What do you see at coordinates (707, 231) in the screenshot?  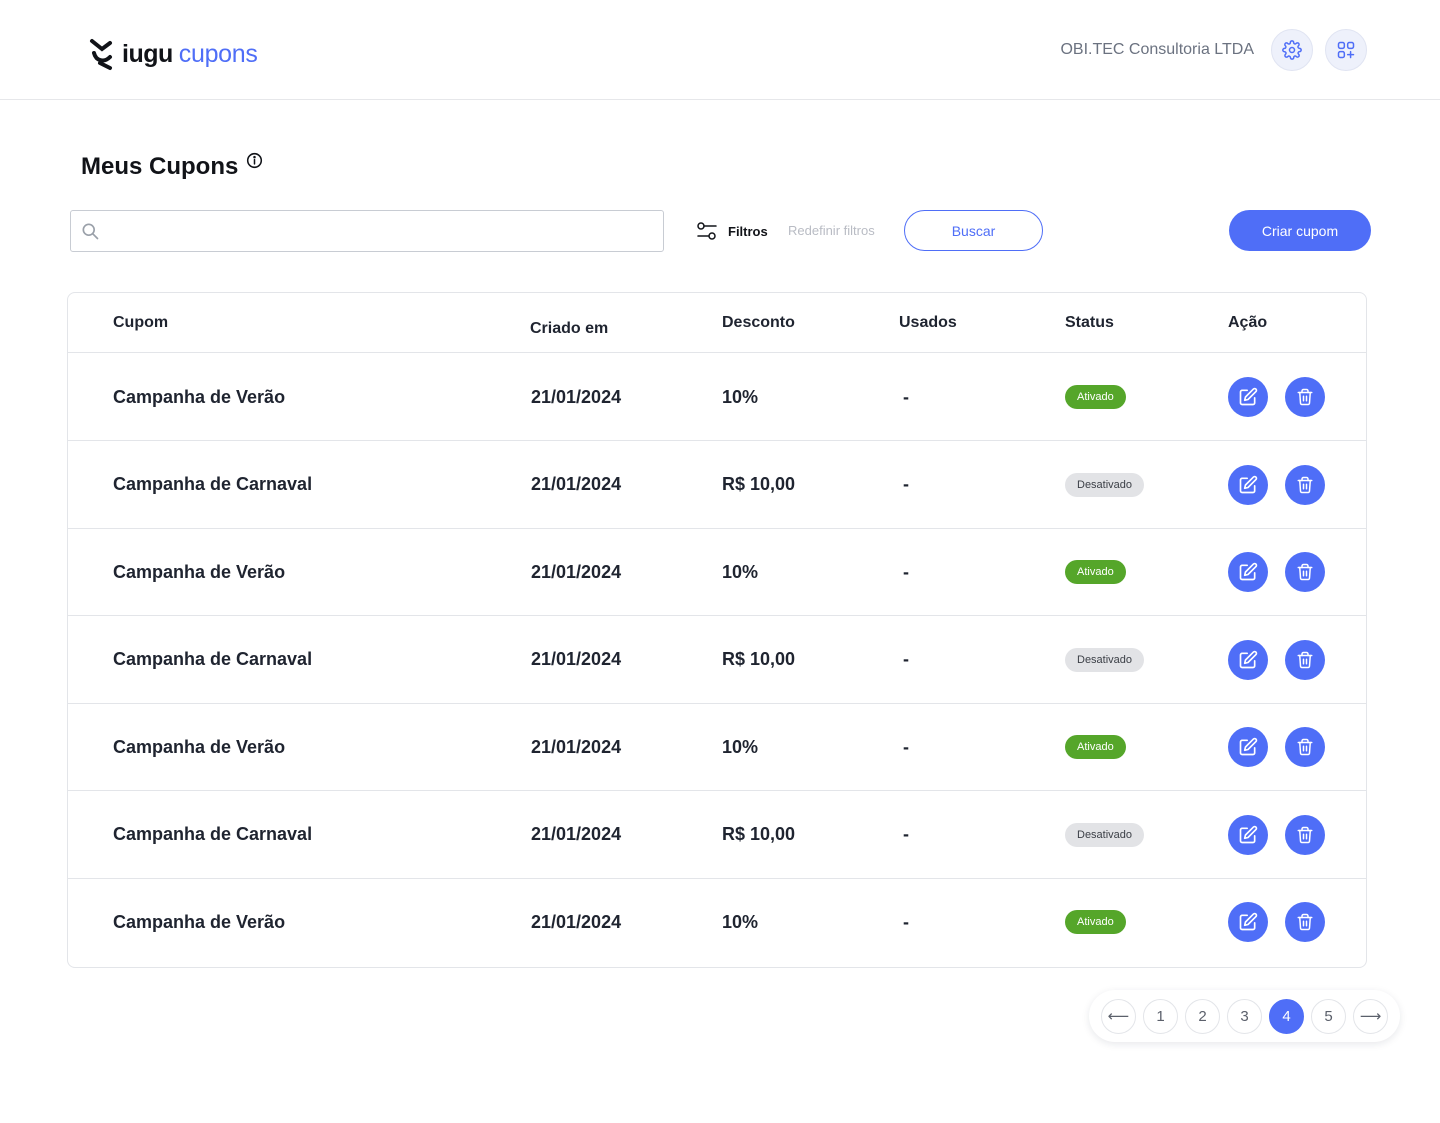 I see `sliders-icon` at bounding box center [707, 231].